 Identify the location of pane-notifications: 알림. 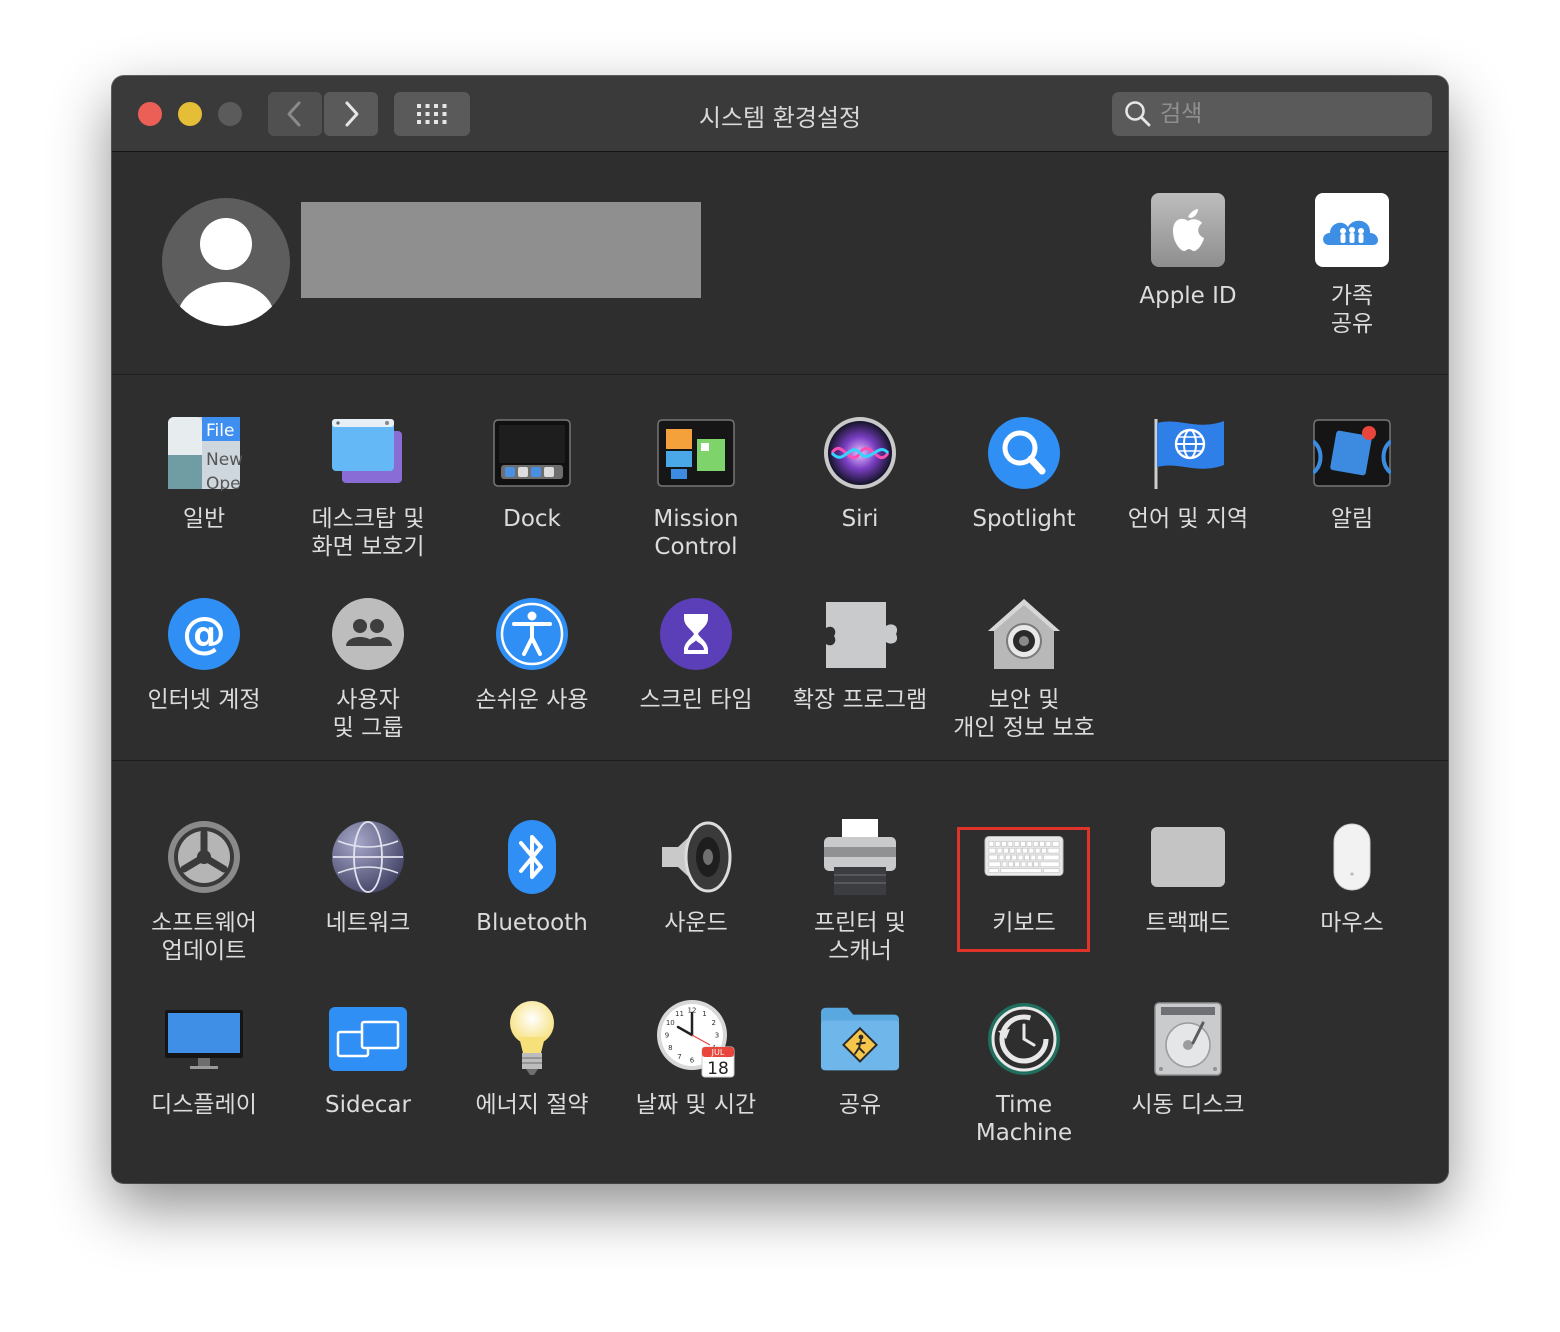
(1352, 473).